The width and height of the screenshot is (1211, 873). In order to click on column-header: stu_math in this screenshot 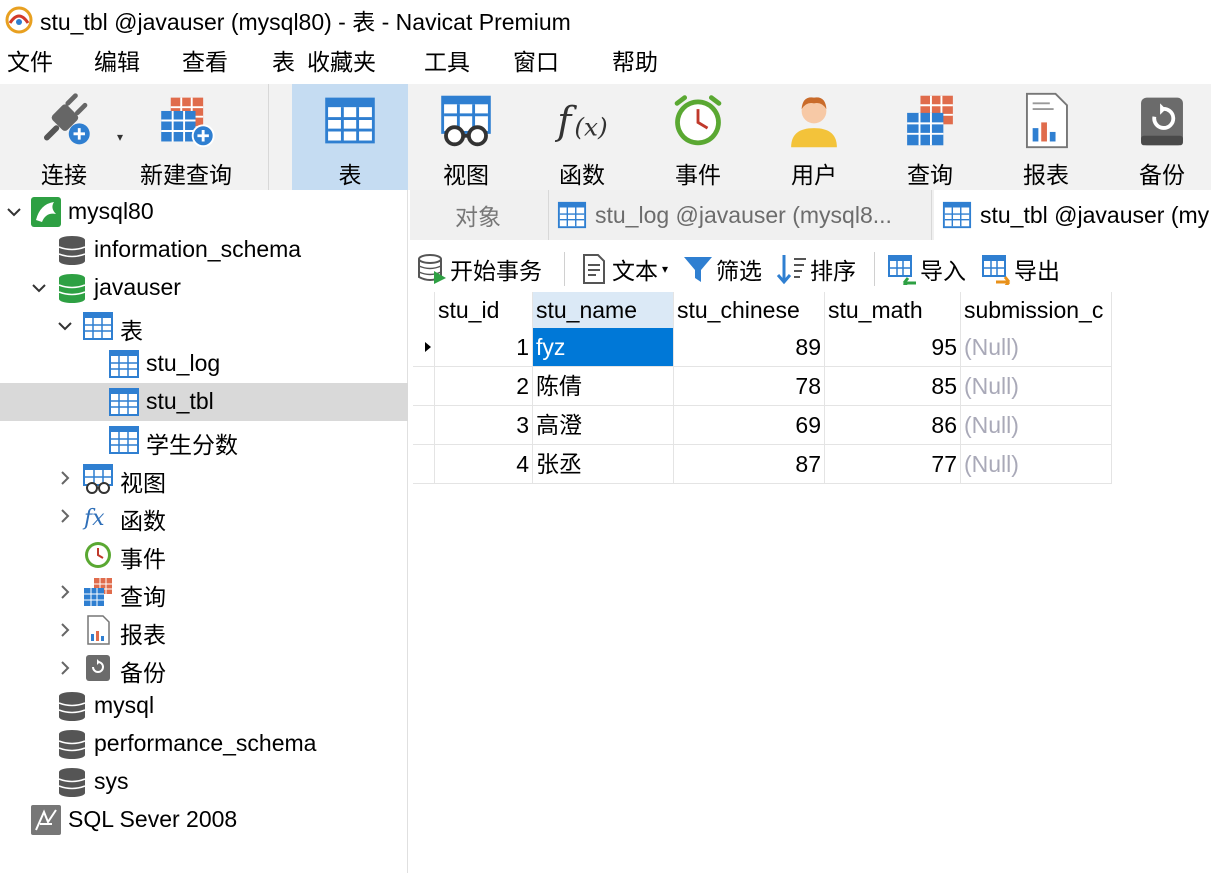, I will do `click(893, 310)`.